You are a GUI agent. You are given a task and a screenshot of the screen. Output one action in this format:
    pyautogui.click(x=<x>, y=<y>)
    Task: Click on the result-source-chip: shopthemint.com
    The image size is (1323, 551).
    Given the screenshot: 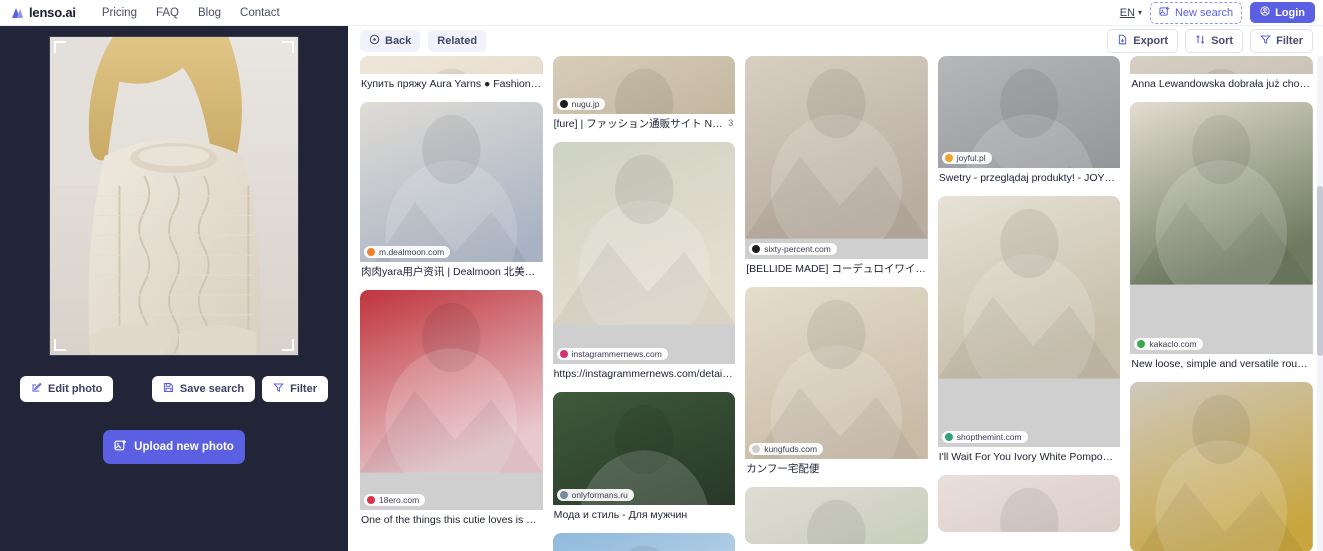 What is the action you would take?
    pyautogui.click(x=984, y=437)
    